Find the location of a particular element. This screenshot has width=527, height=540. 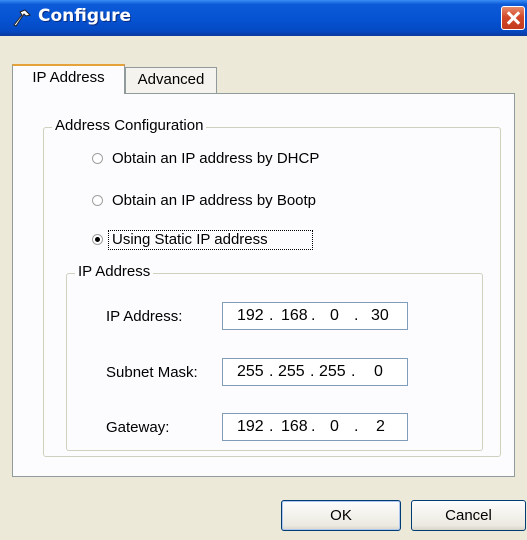

radio-label: Obtain an IP address by DHCP is located at coordinates (215, 158).